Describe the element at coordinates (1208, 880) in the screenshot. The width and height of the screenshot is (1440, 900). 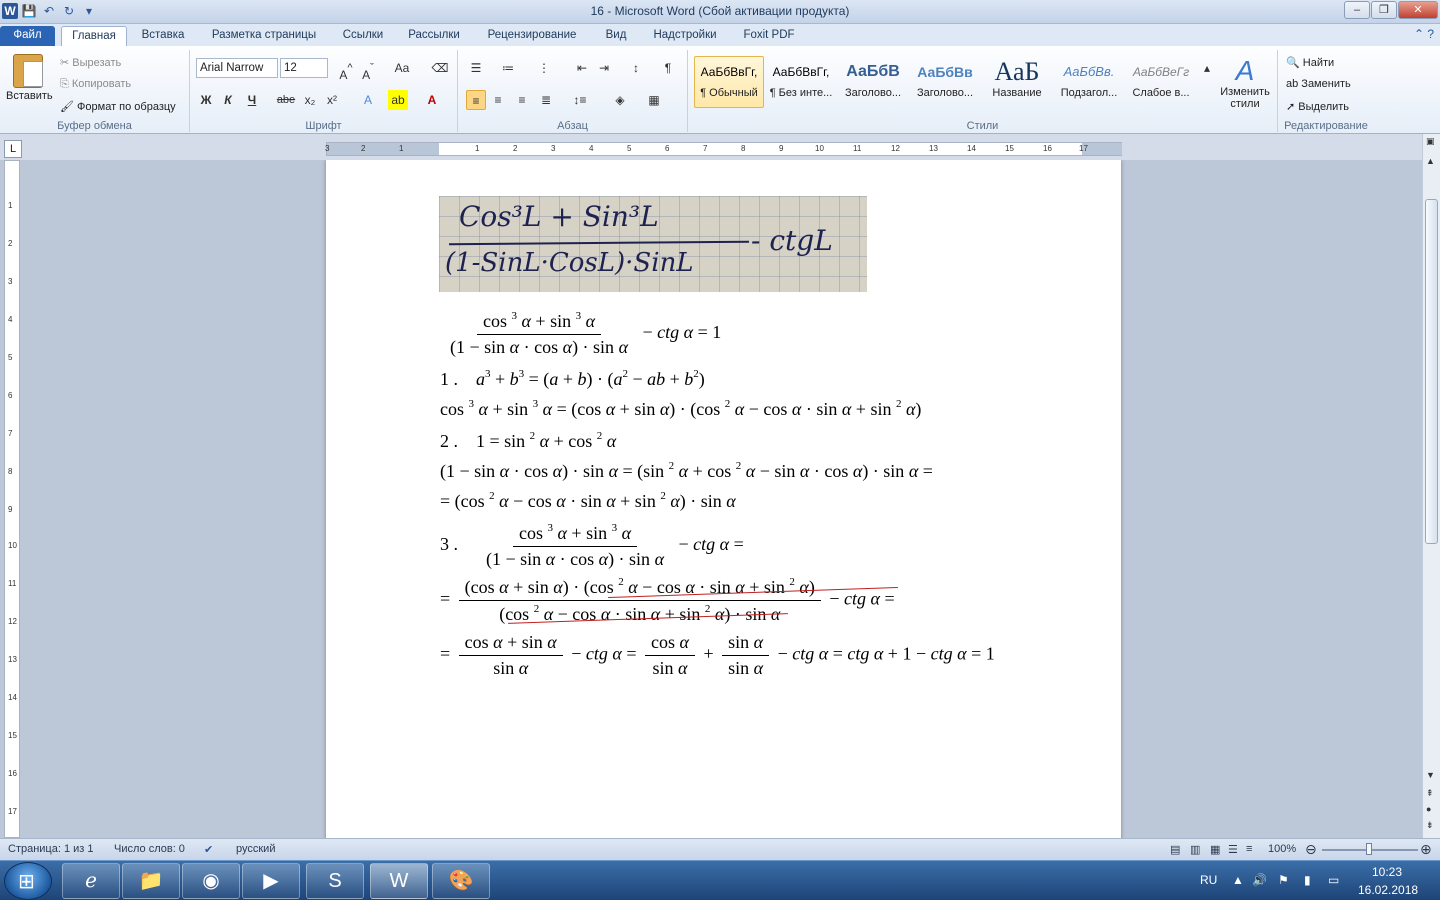
I see `language-tray: RU` at that location.